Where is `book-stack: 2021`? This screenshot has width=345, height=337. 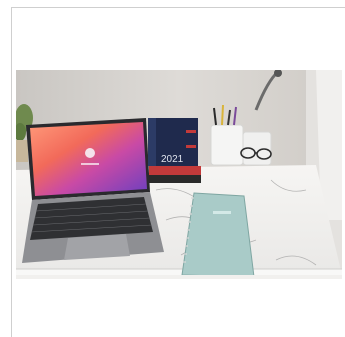 book-stack: 2021 is located at coordinates (174, 150).